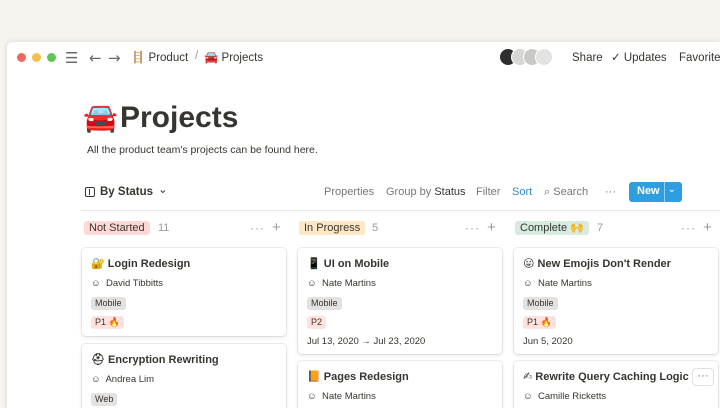 The image size is (720, 408). What do you see at coordinates (426, 192) in the screenshot?
I see `group-by-button: Group by Status` at bounding box center [426, 192].